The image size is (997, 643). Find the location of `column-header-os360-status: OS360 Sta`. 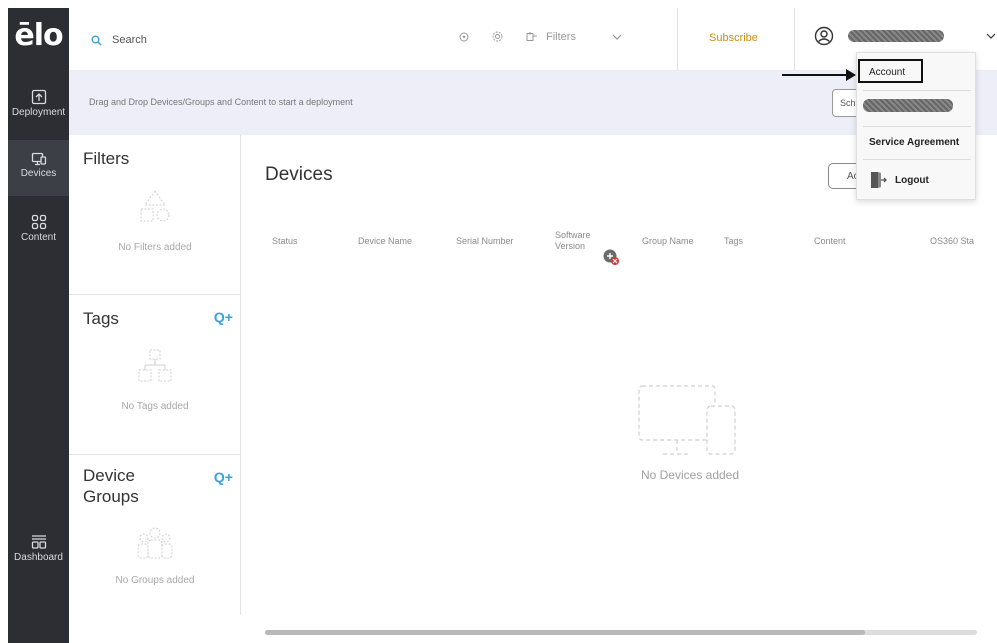

column-header-os360-status: OS360 Sta is located at coordinates (952, 241).